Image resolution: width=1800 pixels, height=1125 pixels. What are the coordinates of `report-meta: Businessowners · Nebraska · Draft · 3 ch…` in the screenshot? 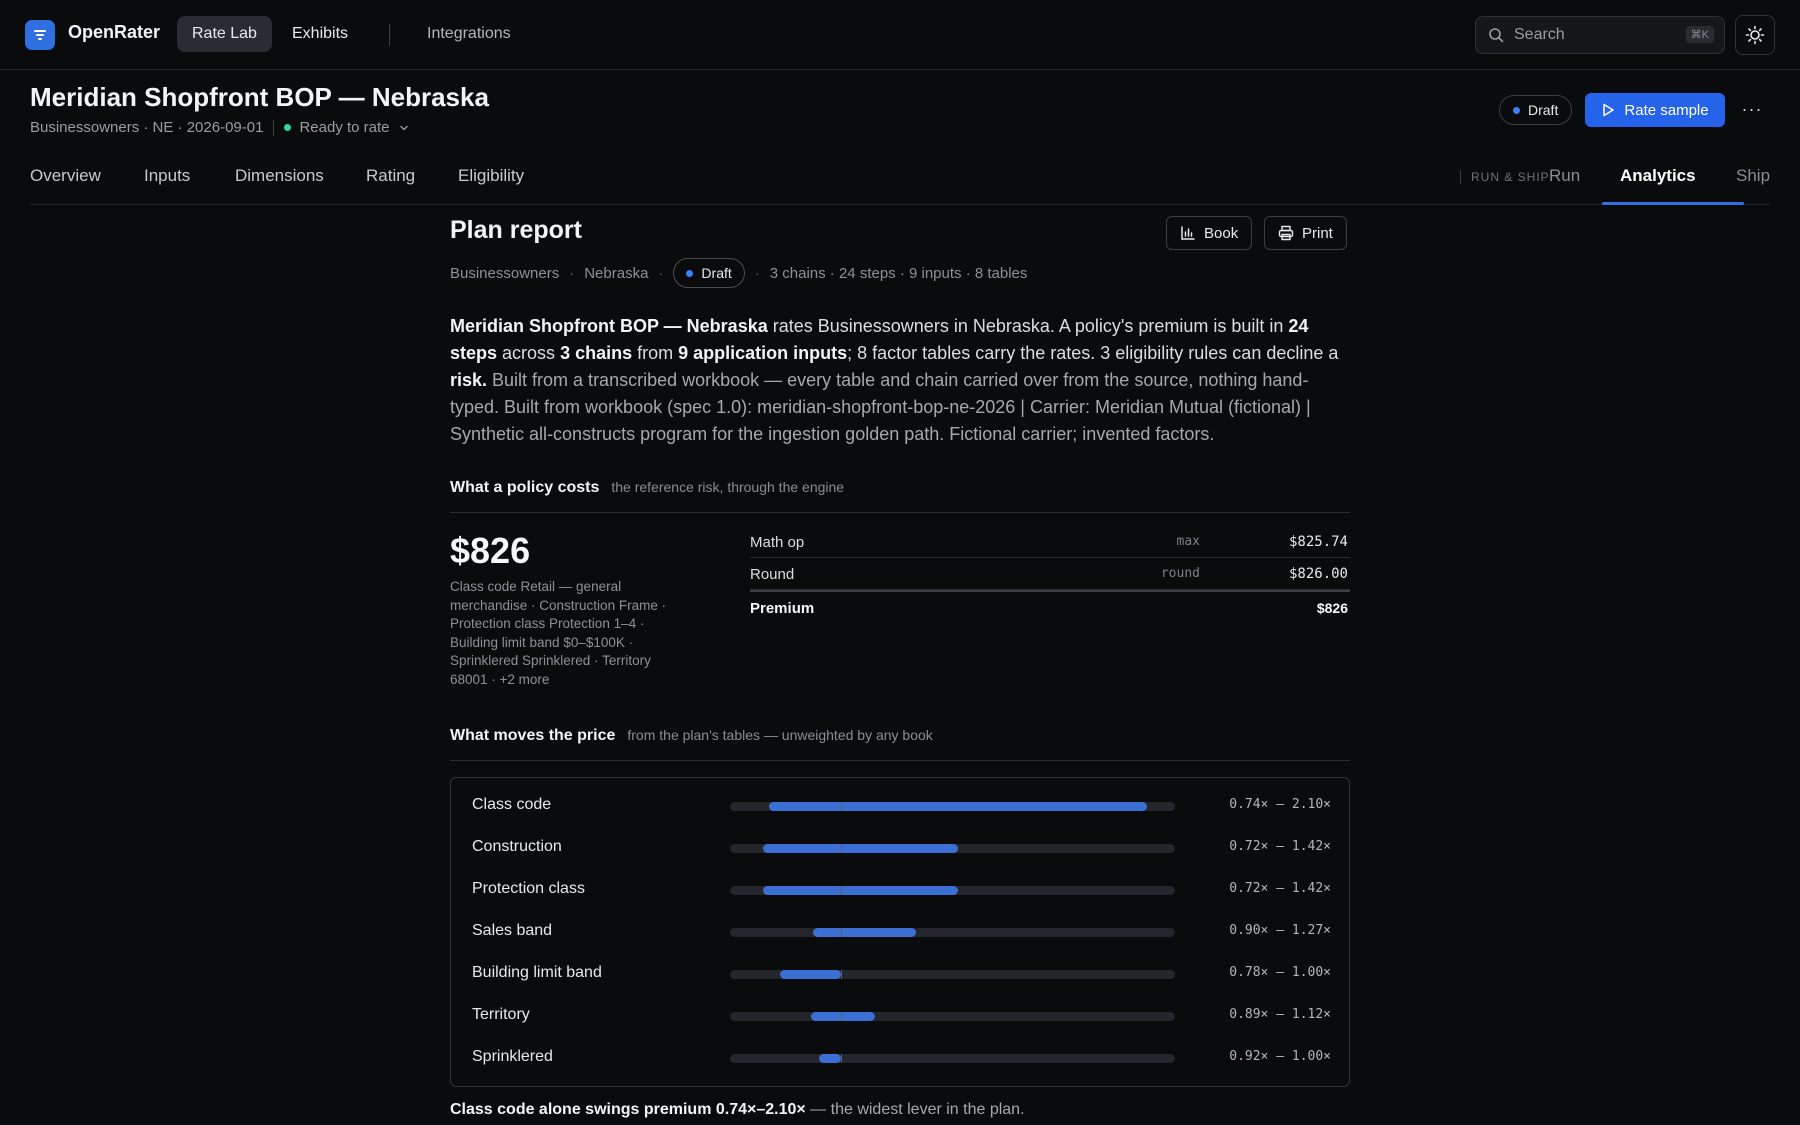 It's located at (738, 273).